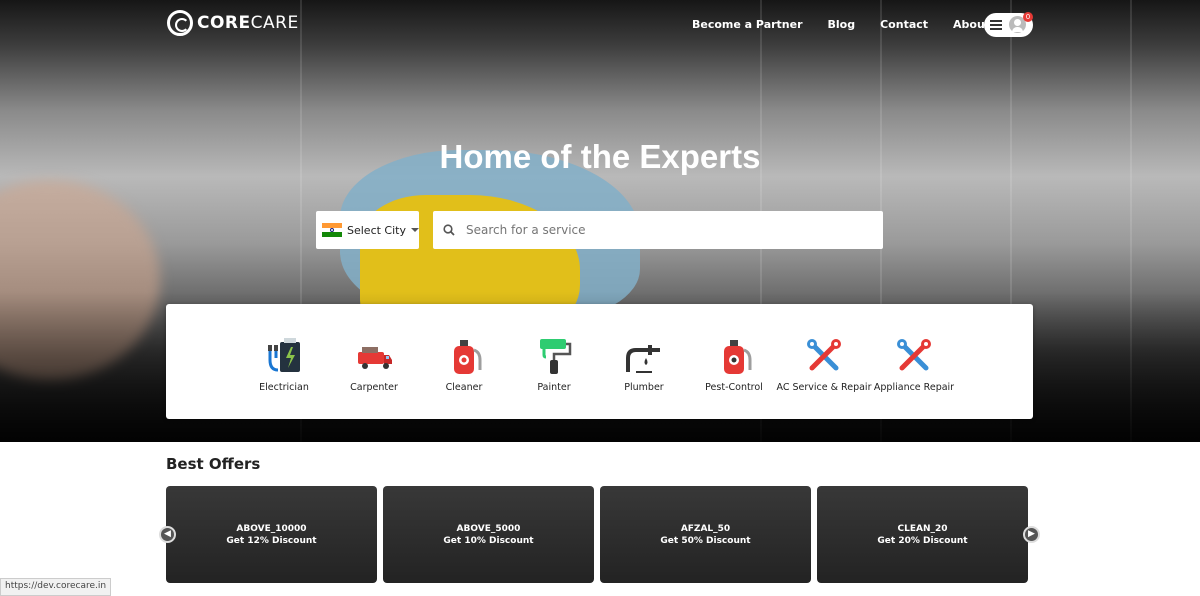 This screenshot has height=596, width=1200. I want to click on city-selector-label: Select City, so click(376, 230).